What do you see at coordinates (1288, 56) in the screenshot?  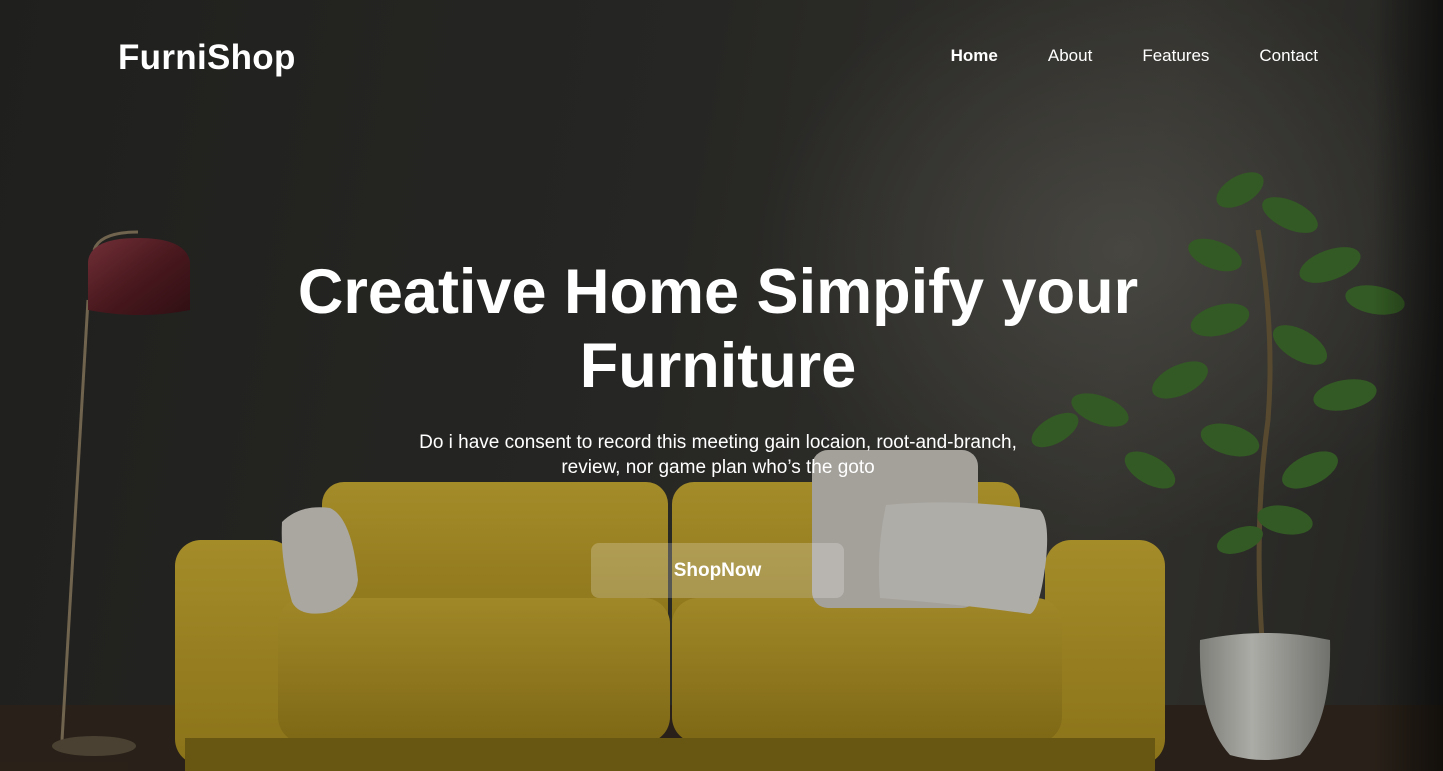 I see `nav-contact: Contact` at bounding box center [1288, 56].